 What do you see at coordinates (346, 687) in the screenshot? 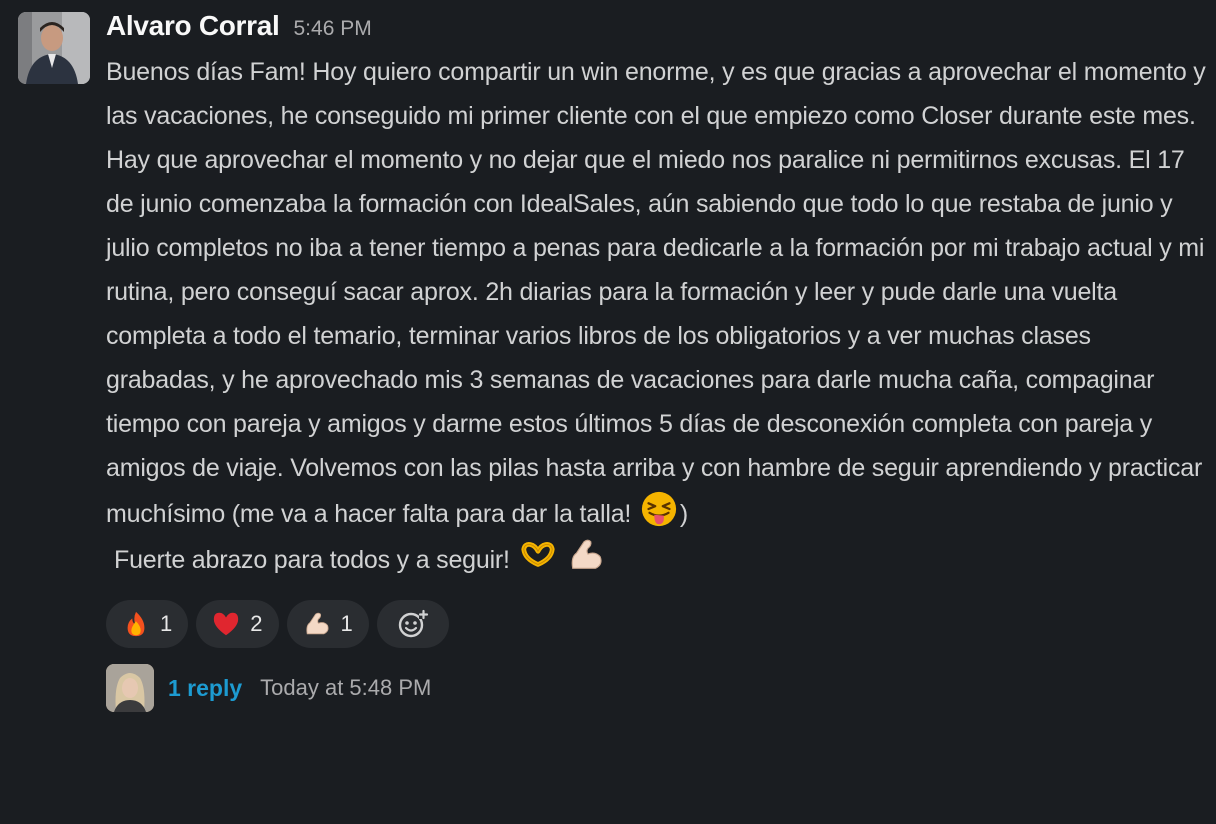
I see `last-reply-time: Today at 5:48 PM` at bounding box center [346, 687].